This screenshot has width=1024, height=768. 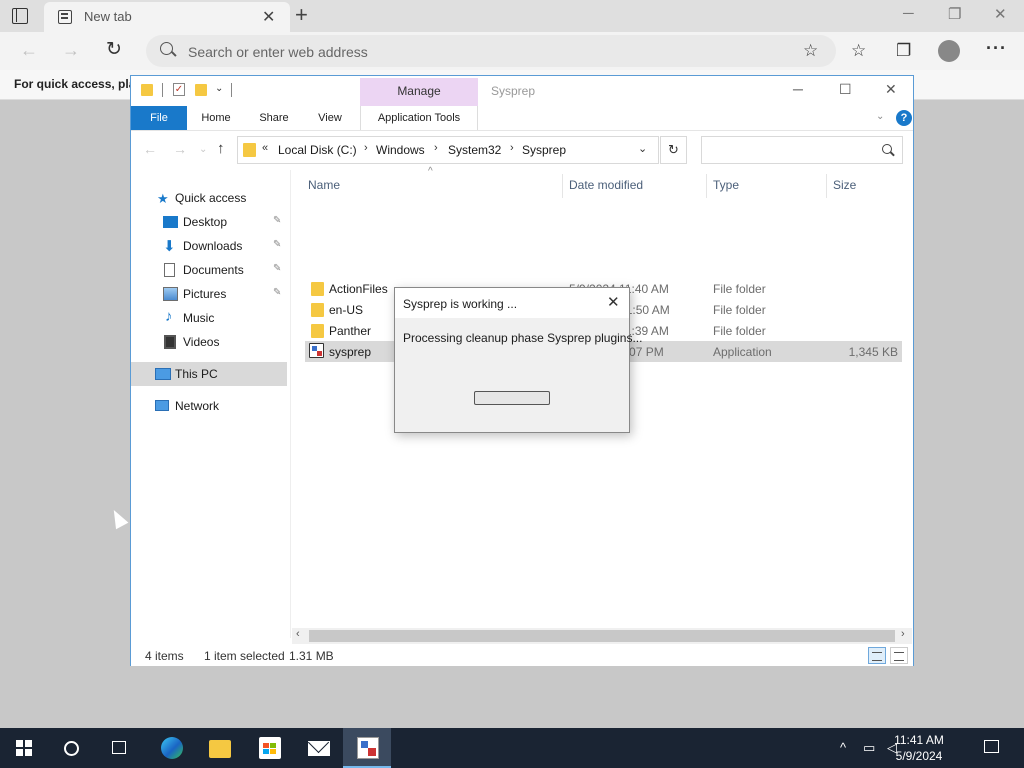 I want to click on details-view-icon, so click(x=877, y=655).